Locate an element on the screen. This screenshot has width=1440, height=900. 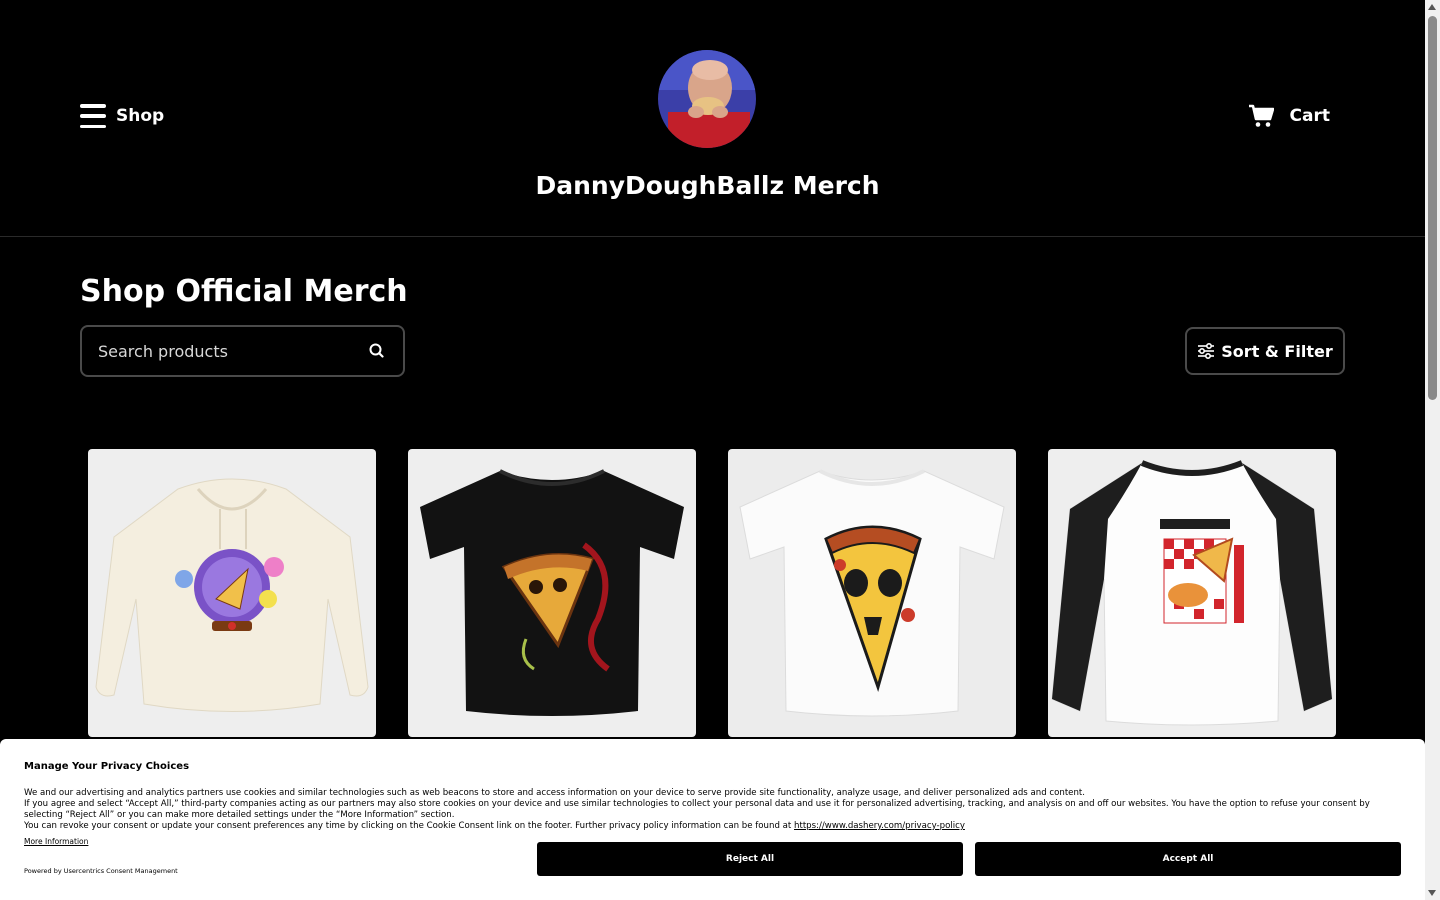
shop-menu-button: Shop is located at coordinates (122, 116).